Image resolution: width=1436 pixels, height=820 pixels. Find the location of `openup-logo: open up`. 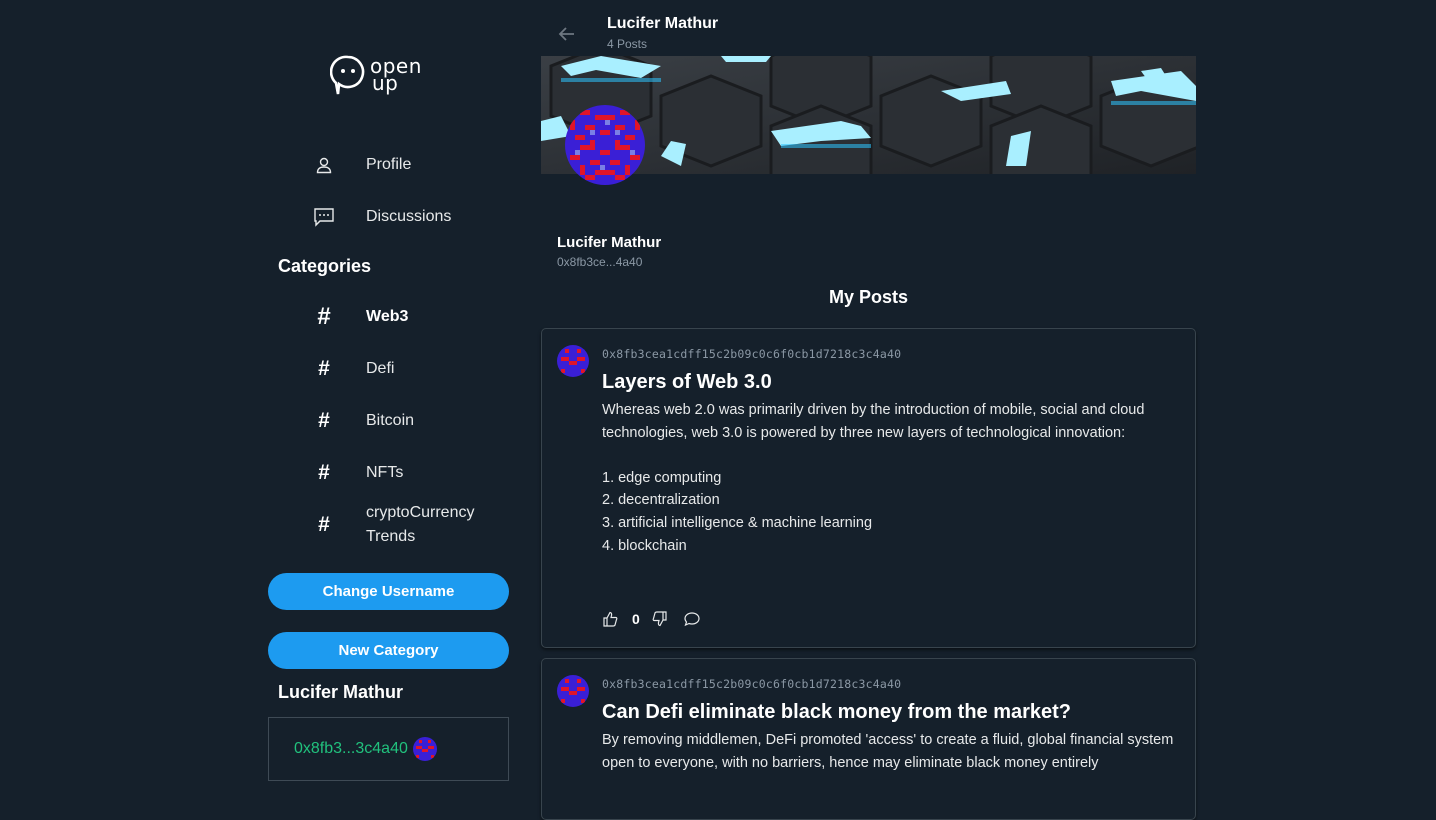

openup-logo: open up is located at coordinates (381, 75).